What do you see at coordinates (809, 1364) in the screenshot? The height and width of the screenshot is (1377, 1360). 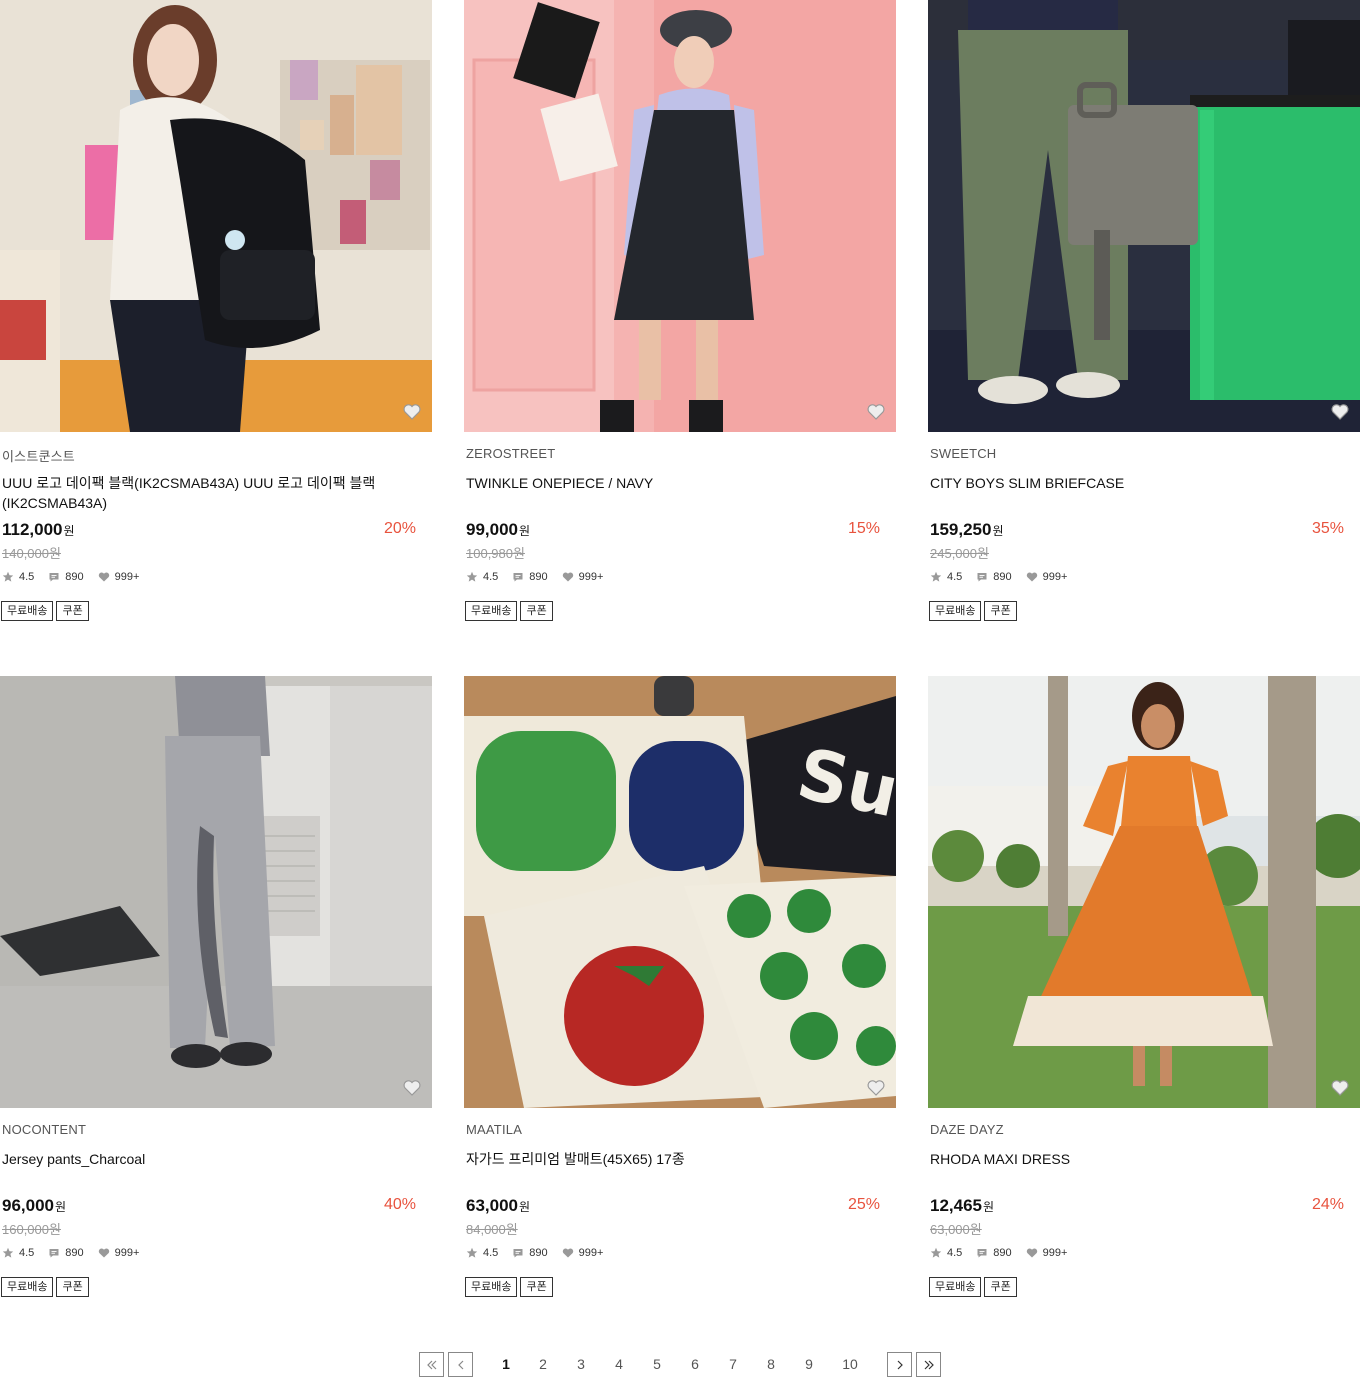 I see `page-9-link: 9` at bounding box center [809, 1364].